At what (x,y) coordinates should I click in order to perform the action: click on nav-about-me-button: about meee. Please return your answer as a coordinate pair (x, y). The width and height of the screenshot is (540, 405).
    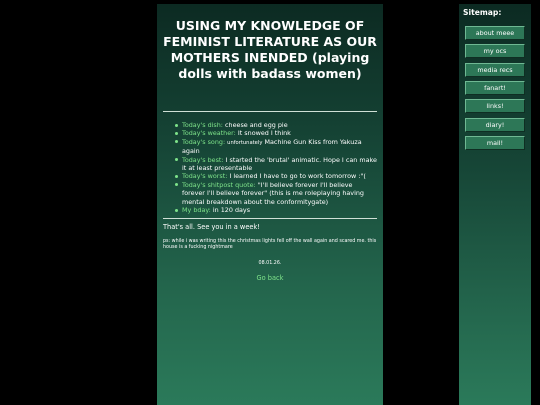
    Looking at the image, I should click on (495, 33).